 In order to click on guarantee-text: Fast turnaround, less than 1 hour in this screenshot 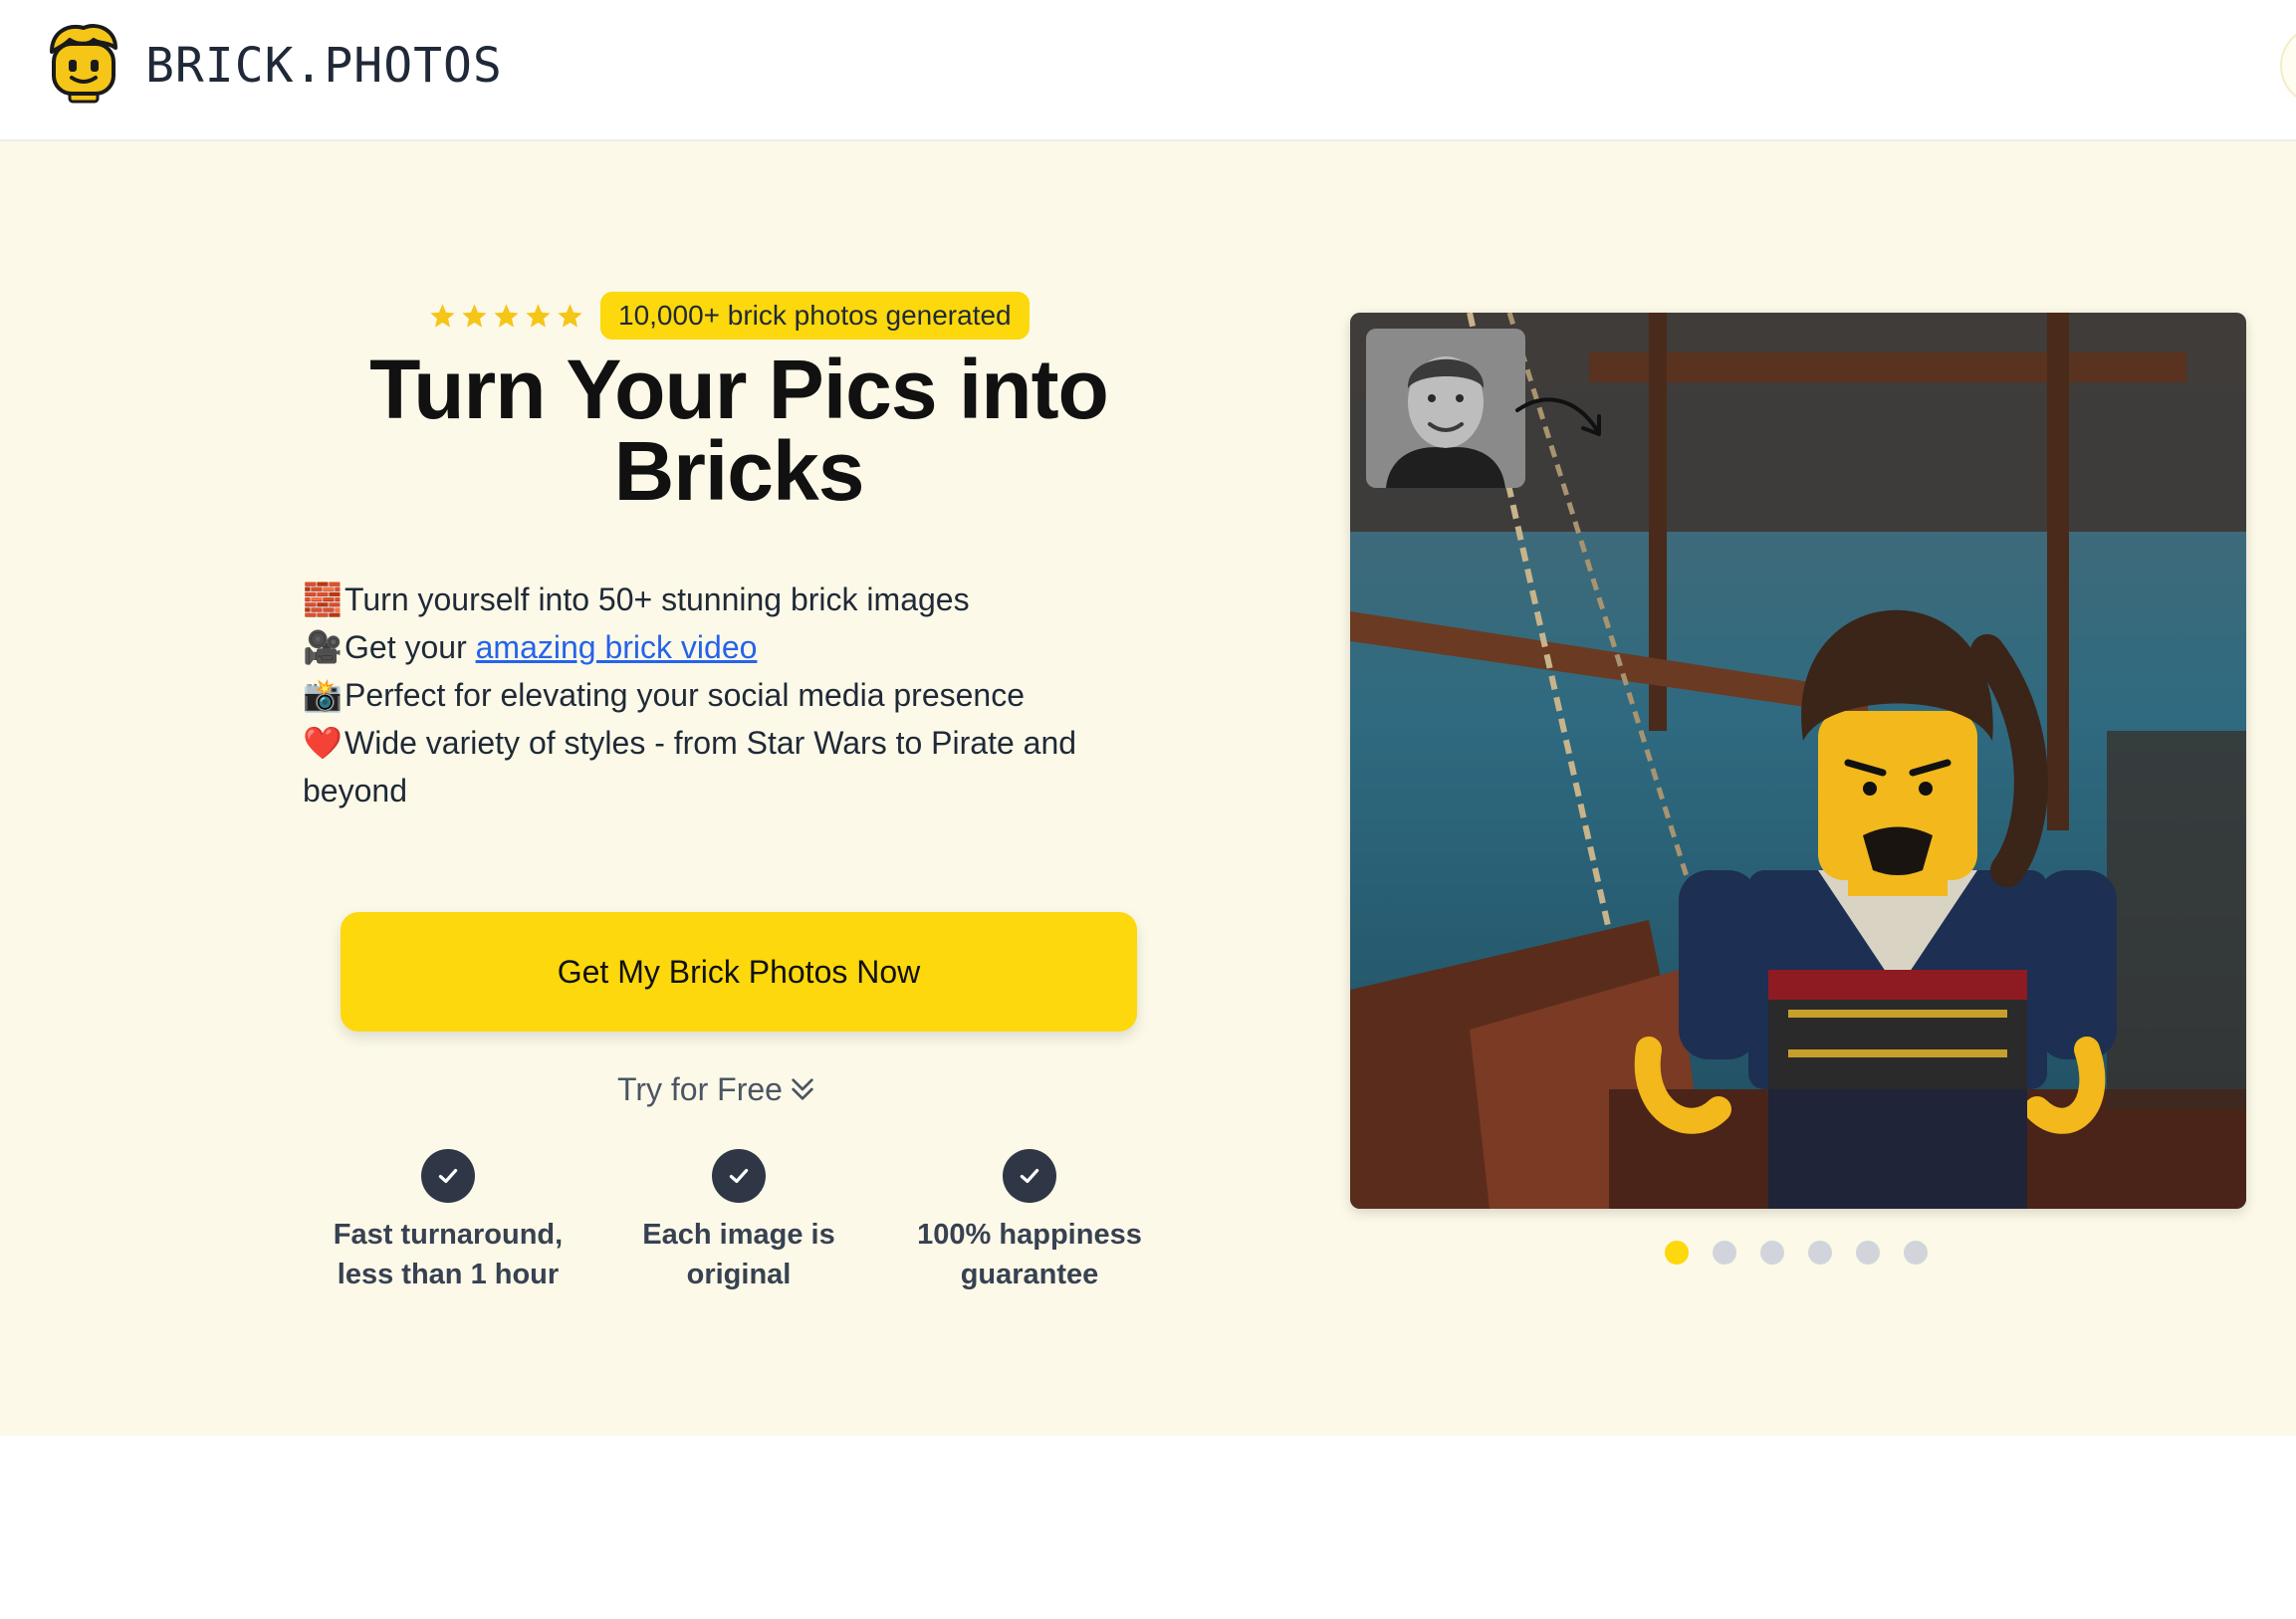, I will do `click(448, 1254)`.